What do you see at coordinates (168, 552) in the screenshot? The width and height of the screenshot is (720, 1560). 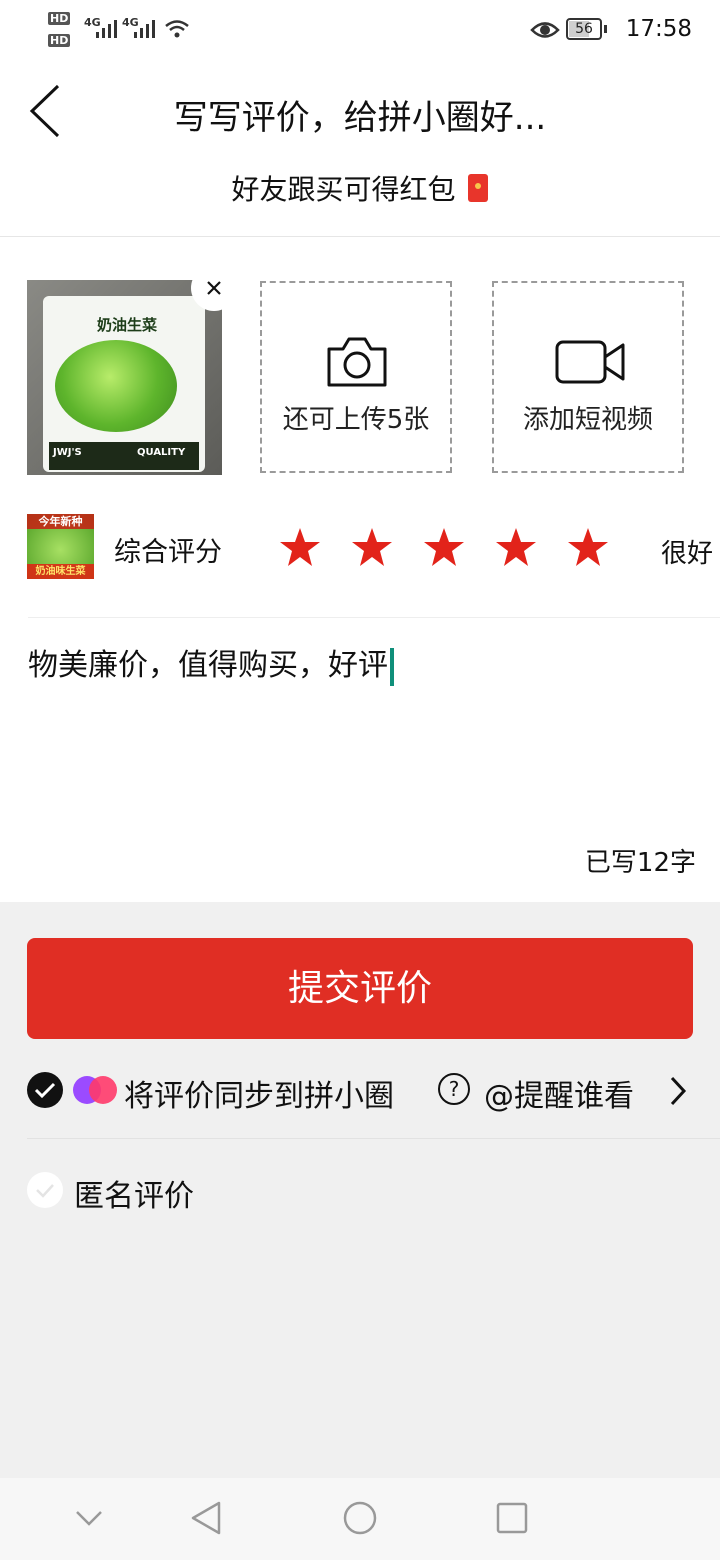 I see `rating-label: 综合评分` at bounding box center [168, 552].